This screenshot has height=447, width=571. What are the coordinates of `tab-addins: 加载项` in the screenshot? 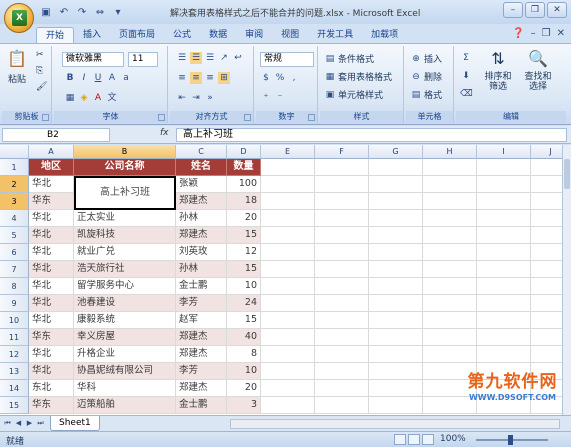 It's located at (384, 35).